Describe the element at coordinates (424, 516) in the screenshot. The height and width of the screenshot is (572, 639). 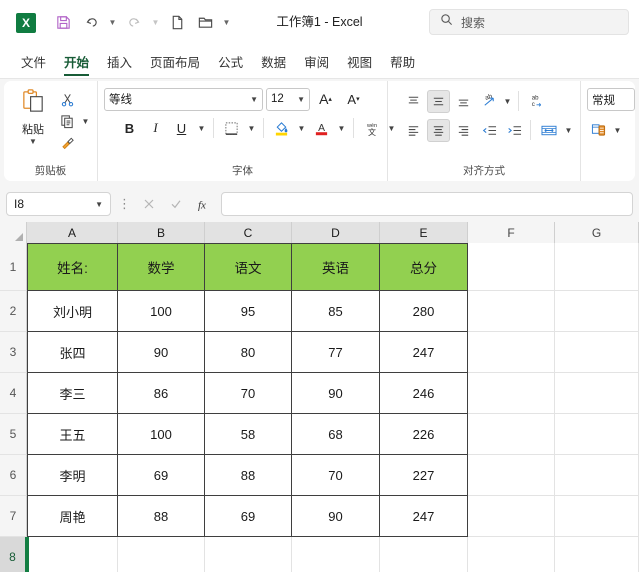
I see `cell-e7: 247` at that location.